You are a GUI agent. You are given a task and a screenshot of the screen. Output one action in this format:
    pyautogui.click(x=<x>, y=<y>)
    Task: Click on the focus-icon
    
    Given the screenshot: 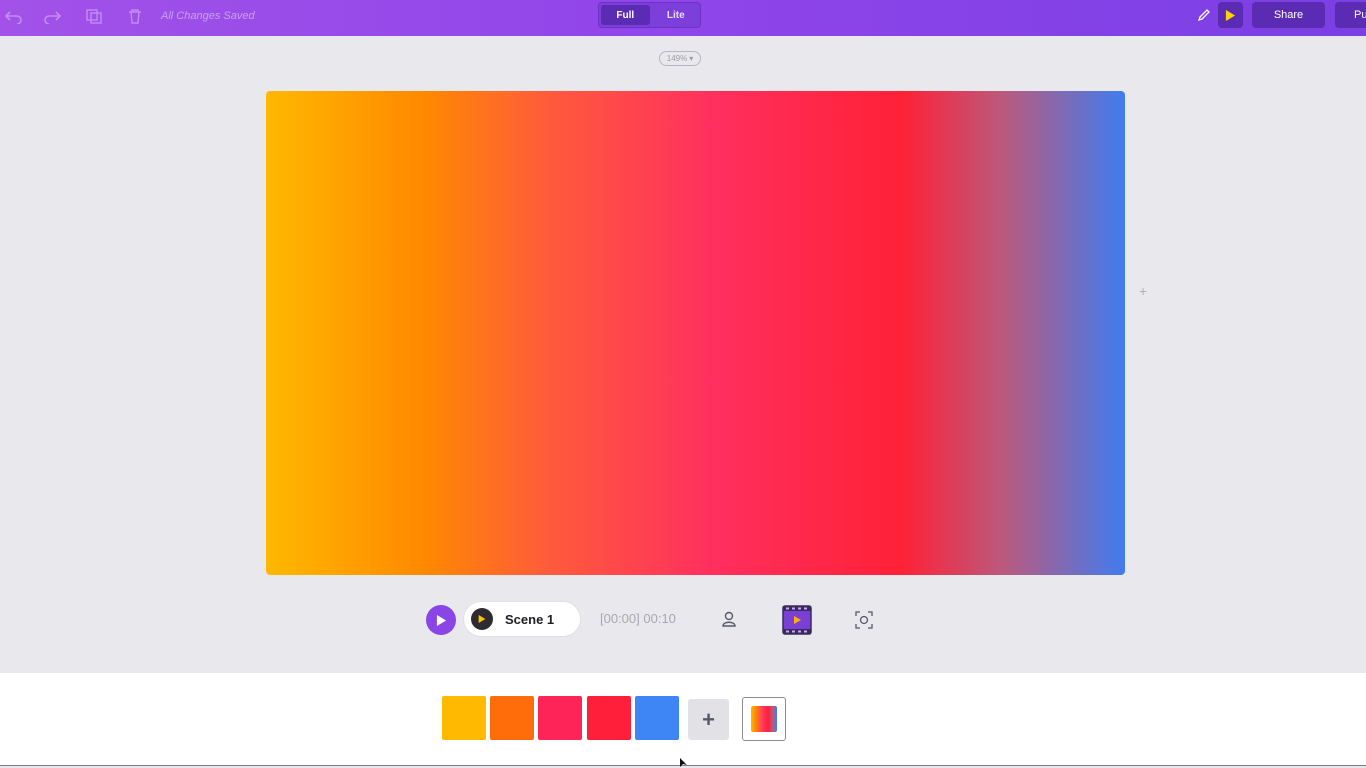 What is the action you would take?
    pyautogui.click(x=864, y=620)
    